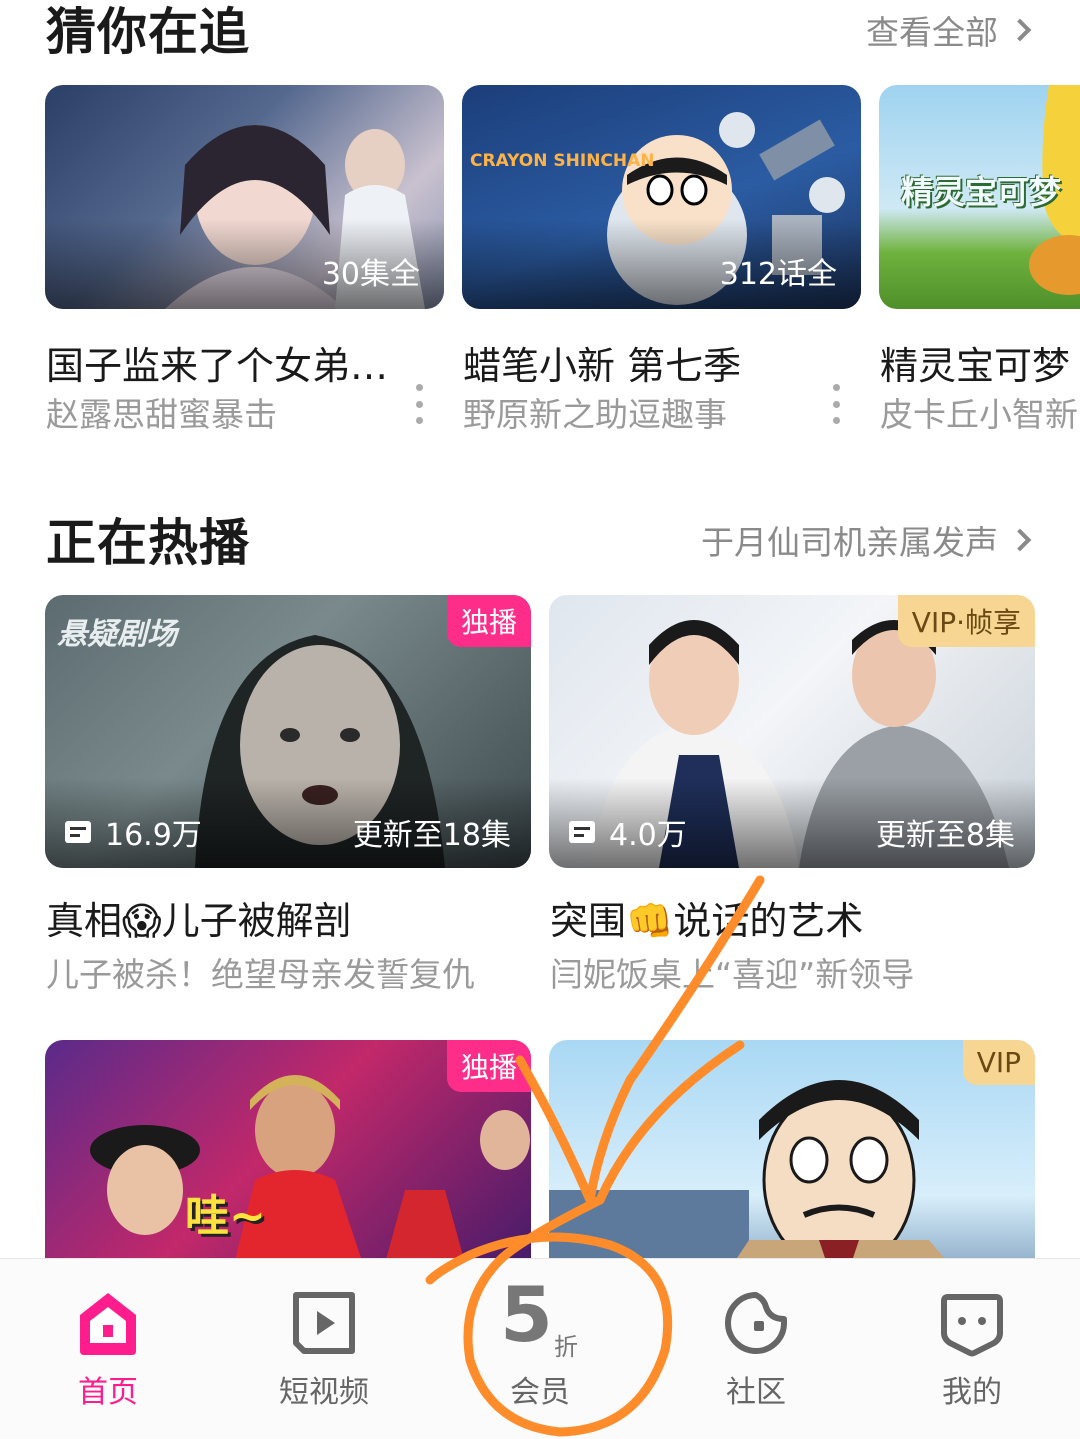  What do you see at coordinates (148, 32) in the screenshot?
I see `section-title: 猜你在追` at bounding box center [148, 32].